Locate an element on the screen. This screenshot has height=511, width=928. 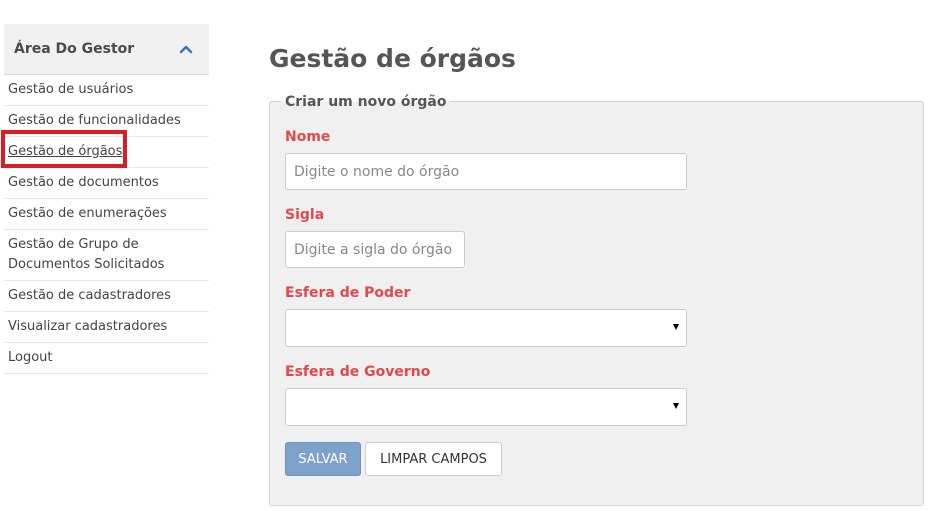
sidebar-item-label: Gestão de cadastradores is located at coordinates (89, 295).